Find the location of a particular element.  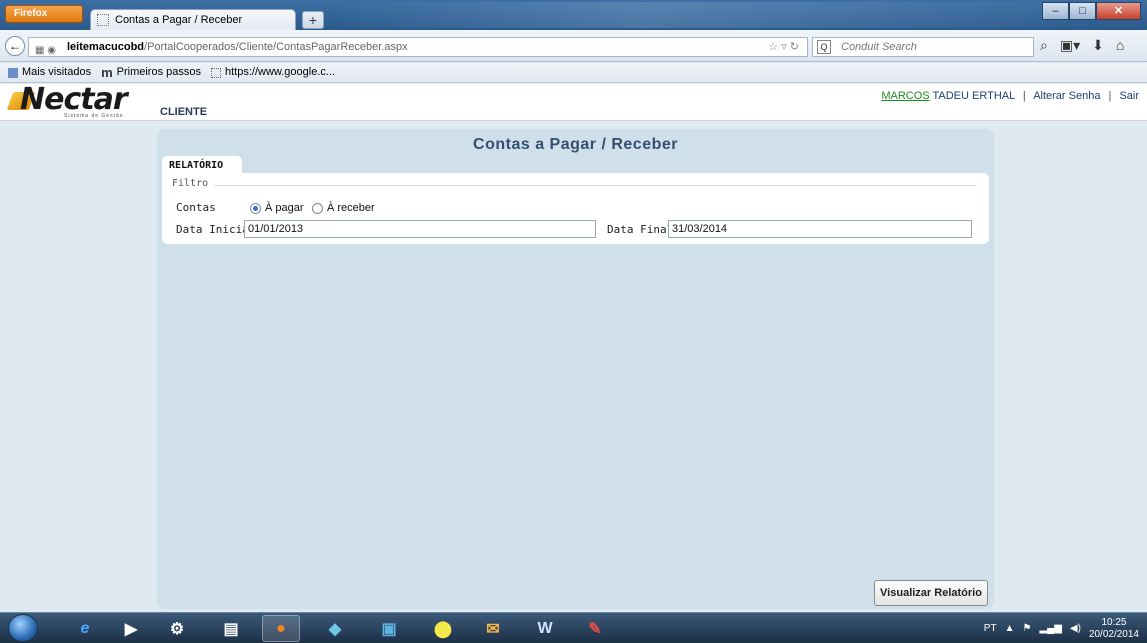

app-icon: ◆ is located at coordinates (335, 628).